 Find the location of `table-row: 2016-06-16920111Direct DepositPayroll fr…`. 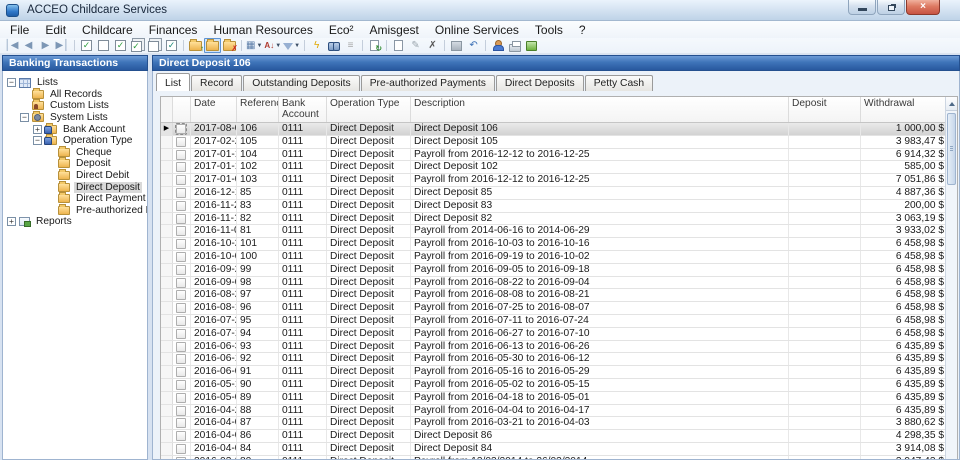

table-row: 2016-06-16920111Direct DepositPayroll fr… is located at coordinates (554, 360).